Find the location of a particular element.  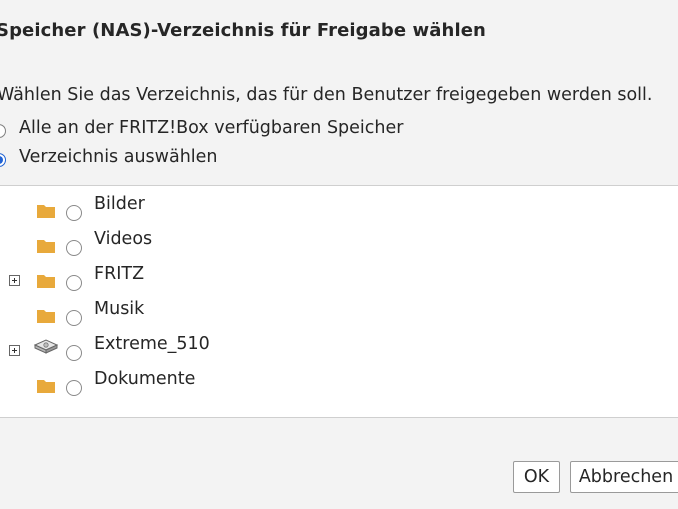

option-select-directory-label: Verzeichnis auswählen is located at coordinates (118, 157).